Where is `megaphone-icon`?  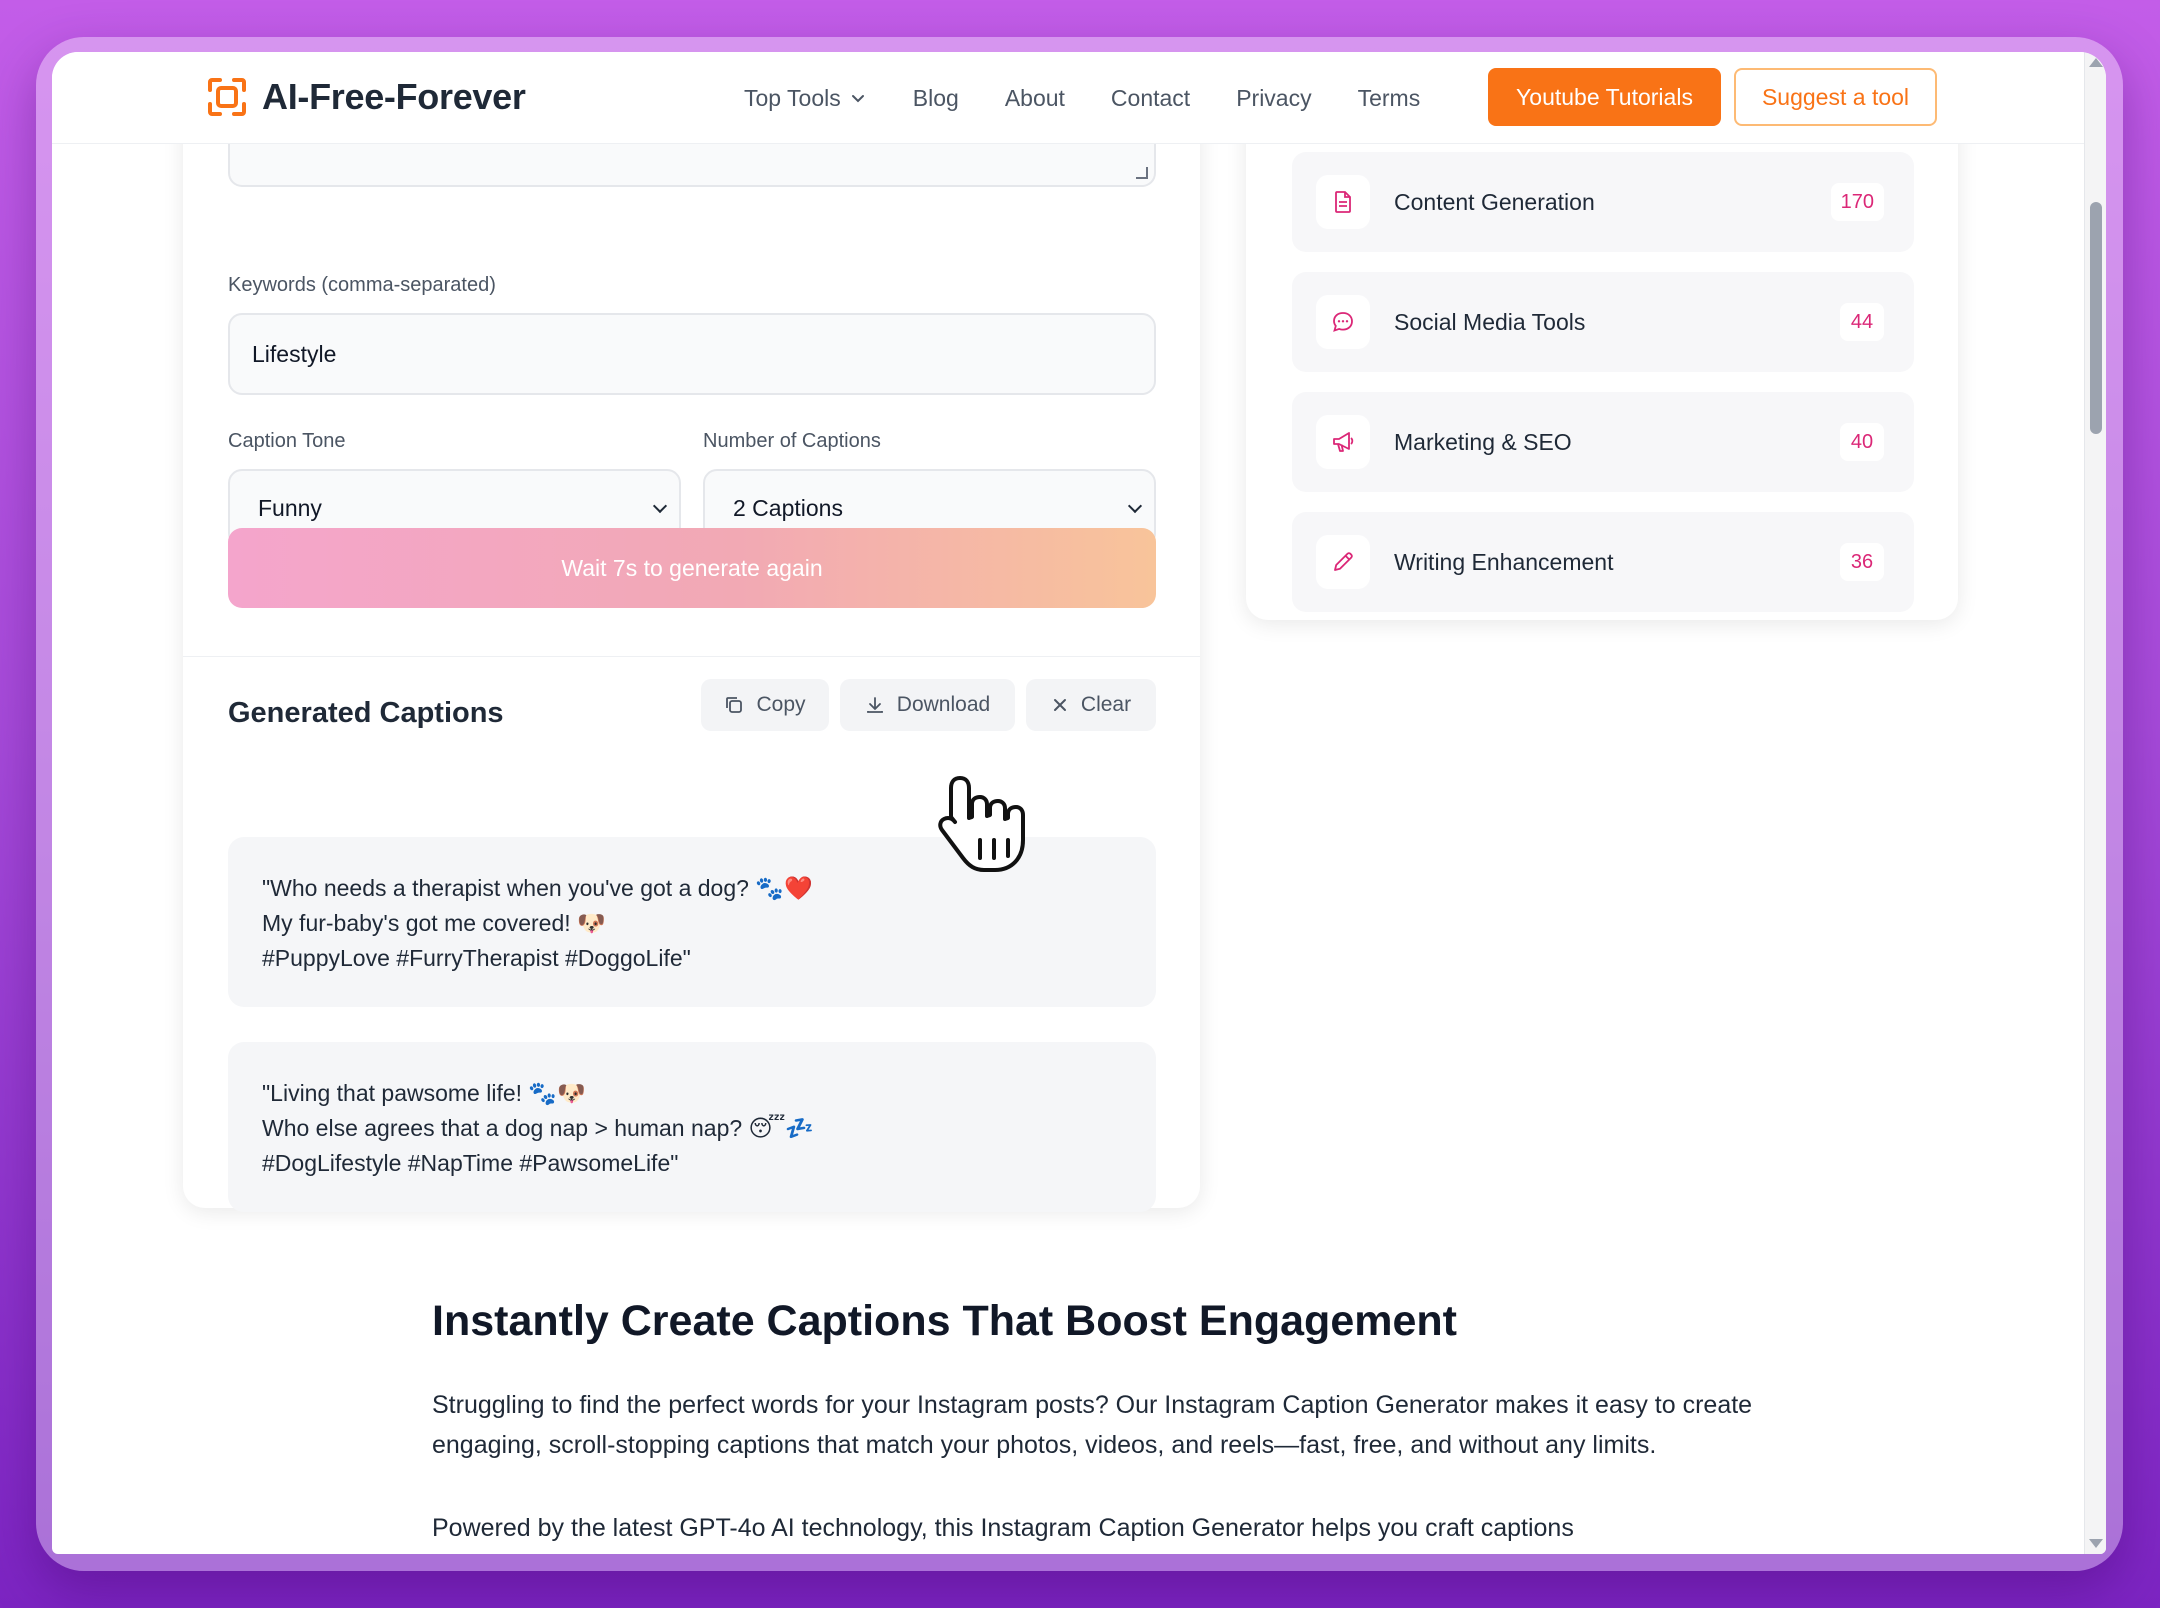 megaphone-icon is located at coordinates (1343, 442).